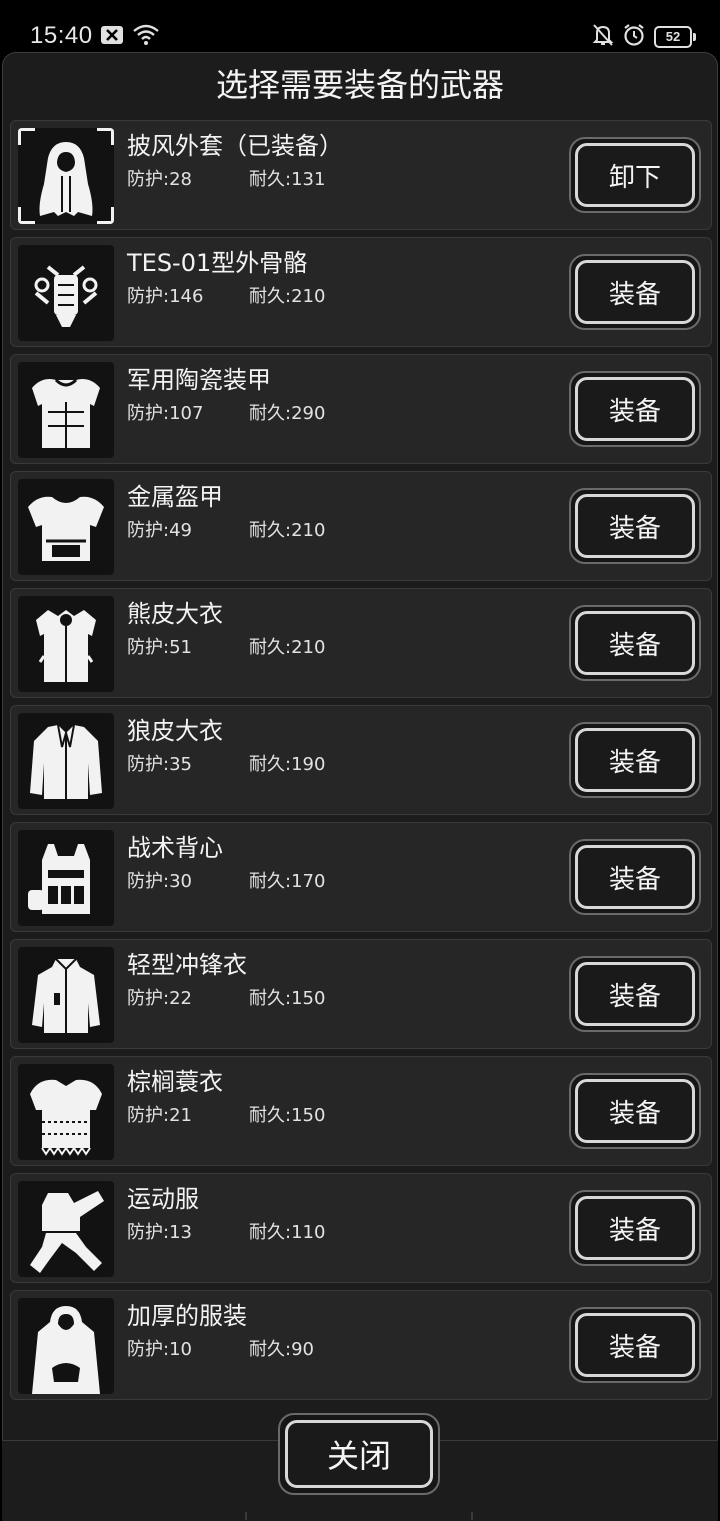 The height and width of the screenshot is (1521, 720). I want to click on item-name: 轻型冲锋衣, so click(187, 965).